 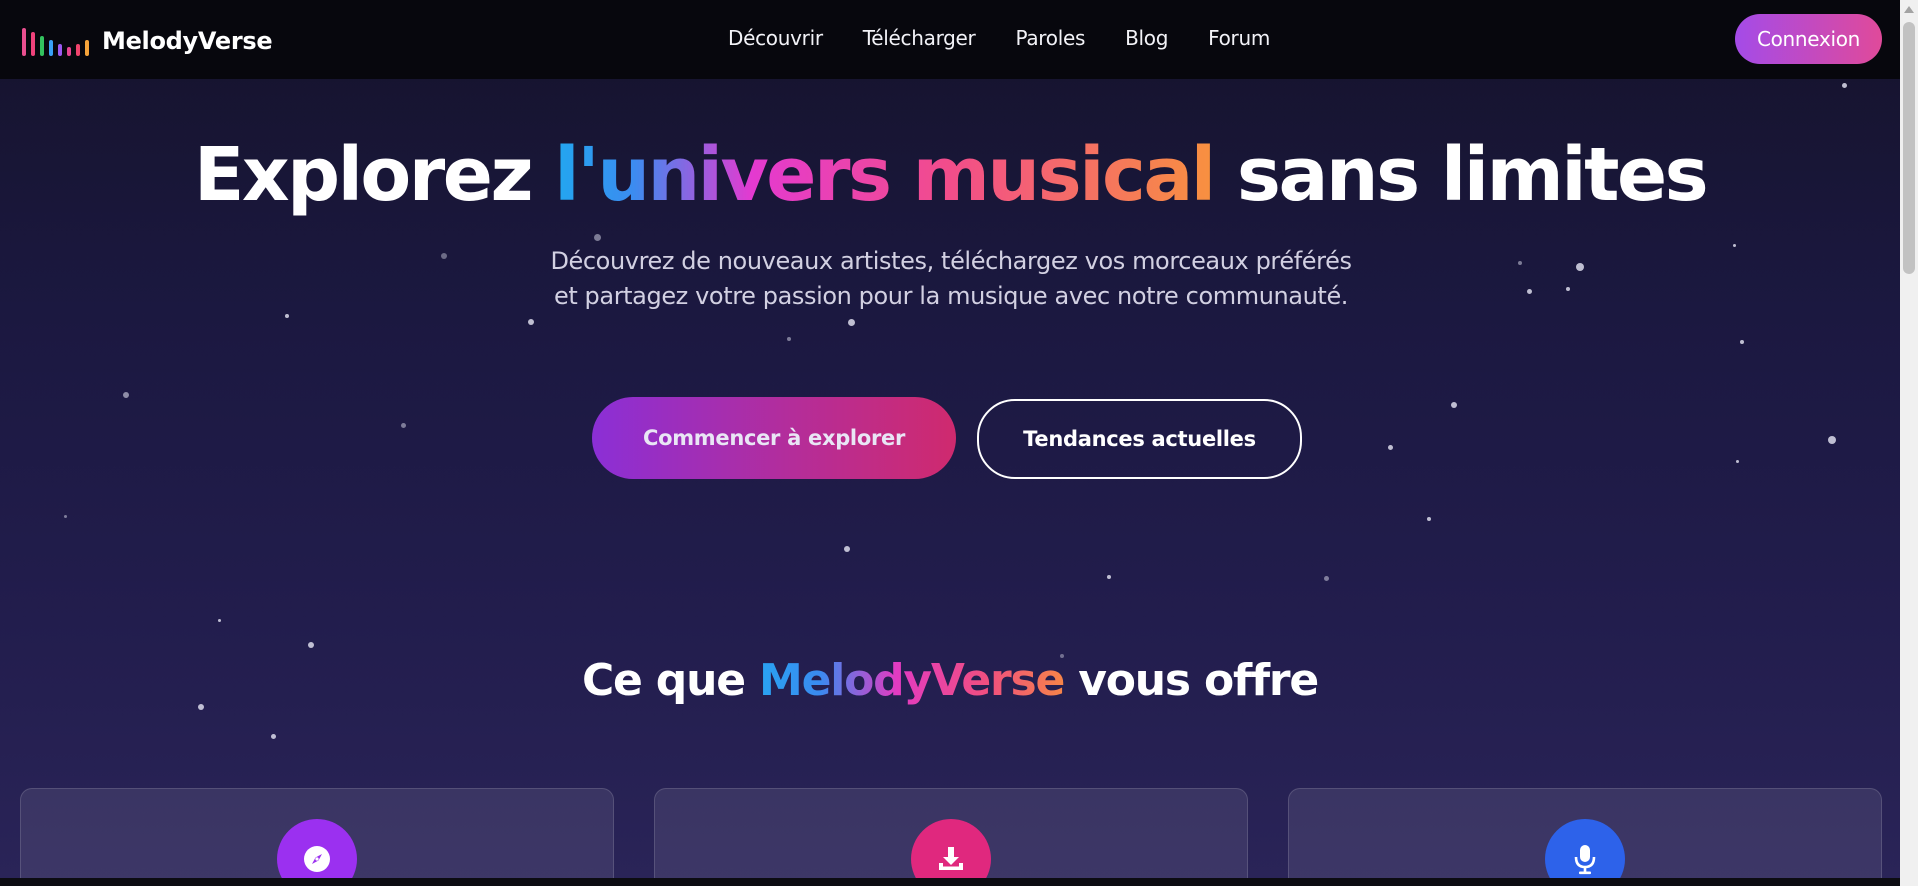 I want to click on nav-link-paroles: Paroles, so click(x=1050, y=38).